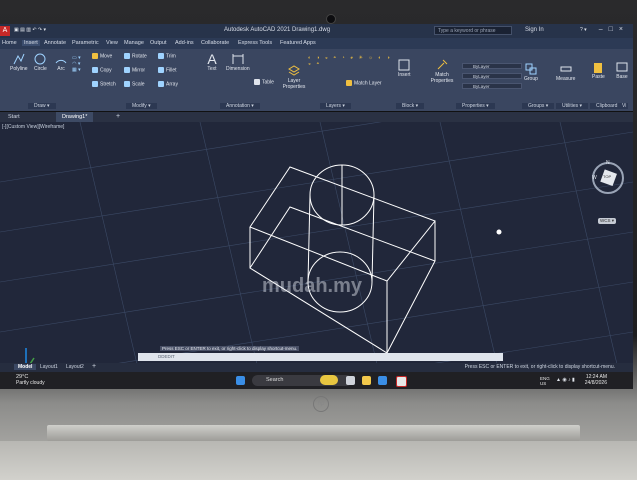  What do you see at coordinates (94, 366) in the screenshot?
I see `add-layout-button: +` at bounding box center [94, 366].